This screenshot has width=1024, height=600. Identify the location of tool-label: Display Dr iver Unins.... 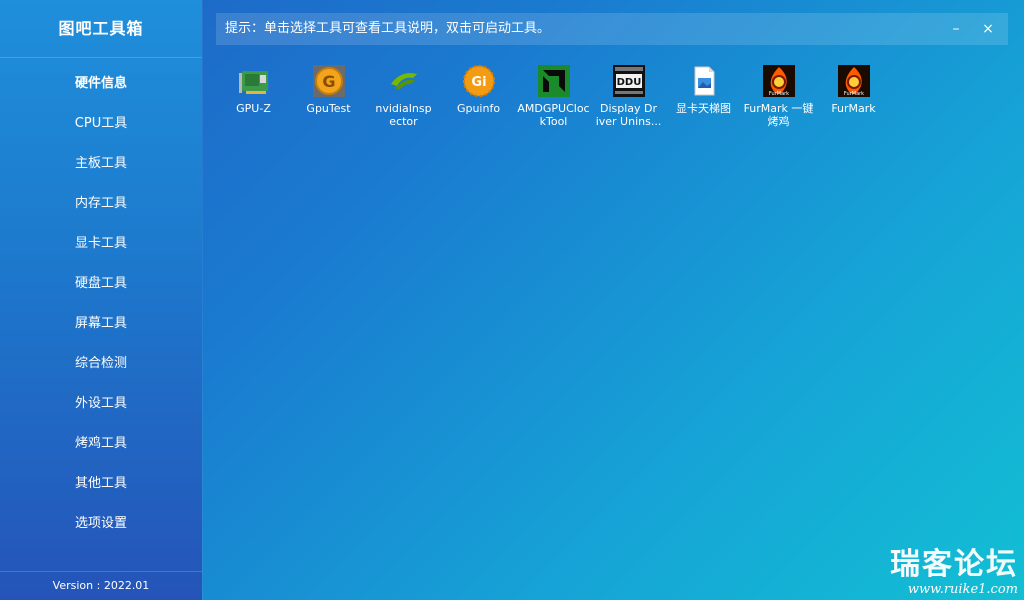
(628, 115).